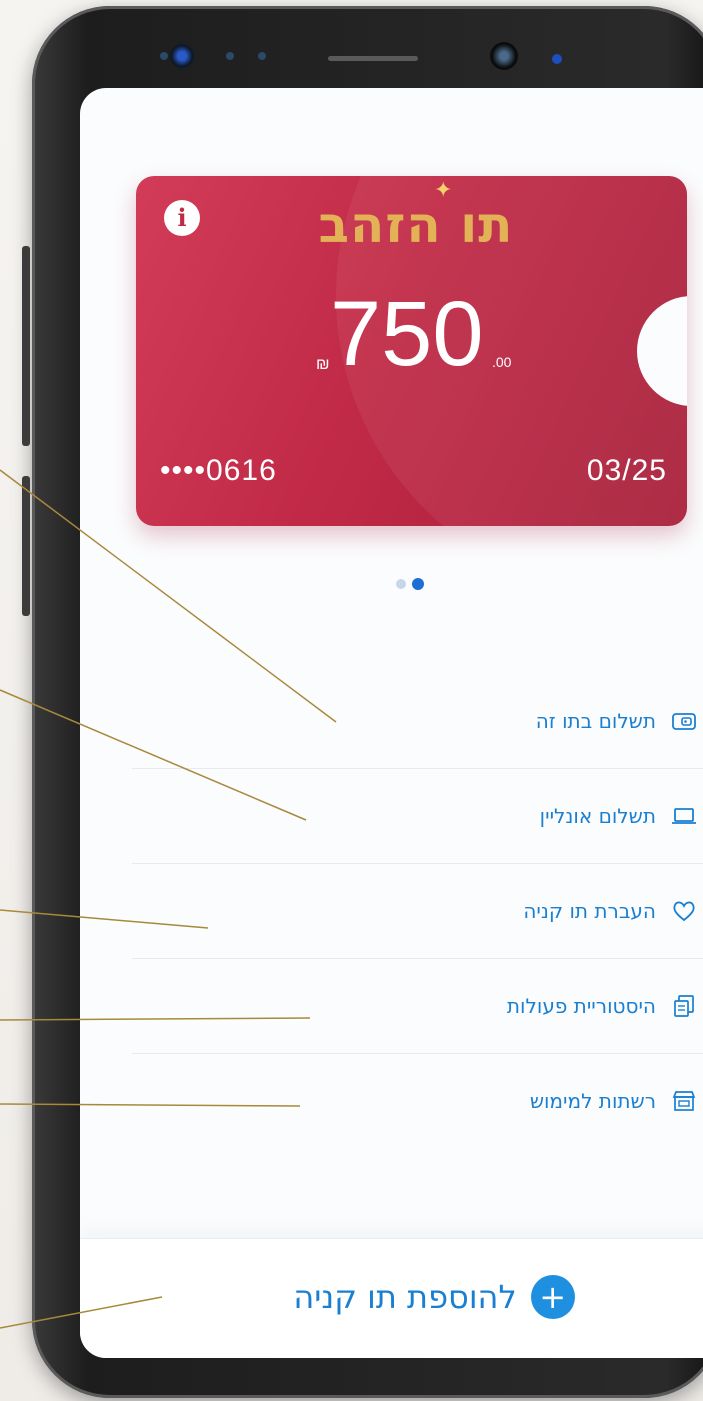 This screenshot has height=1401, width=703. I want to click on menu-item-history: היסטוריית פעולות, so click(417, 1006).